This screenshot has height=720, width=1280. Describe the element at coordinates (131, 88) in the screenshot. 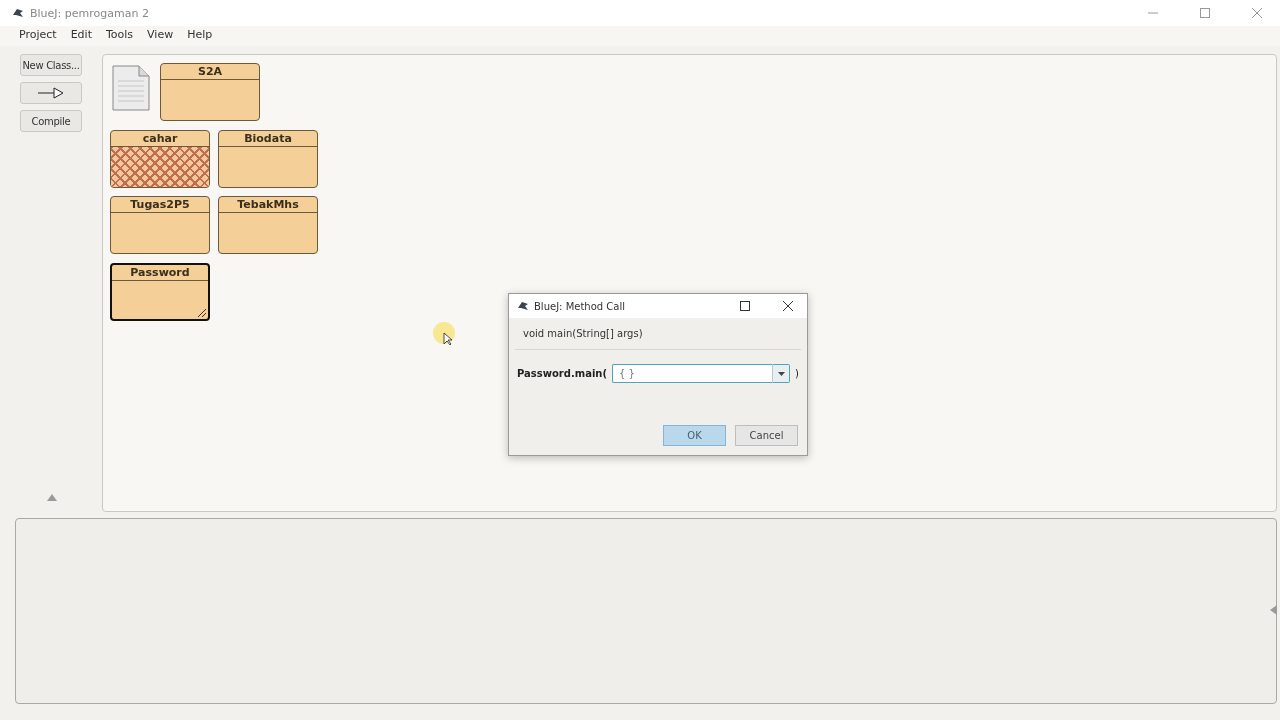

I see `document-icon` at that location.